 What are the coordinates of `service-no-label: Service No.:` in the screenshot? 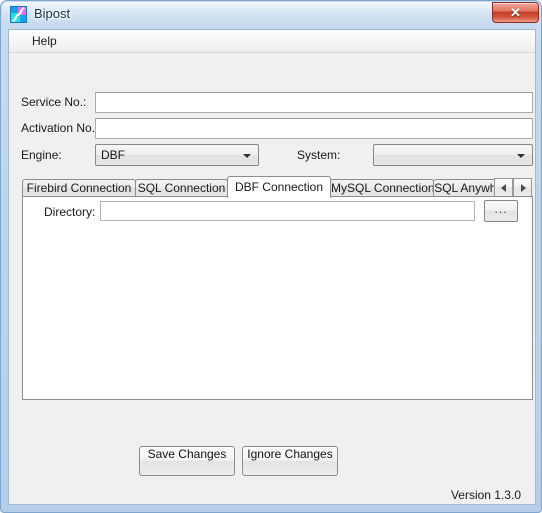 It's located at (54, 102).